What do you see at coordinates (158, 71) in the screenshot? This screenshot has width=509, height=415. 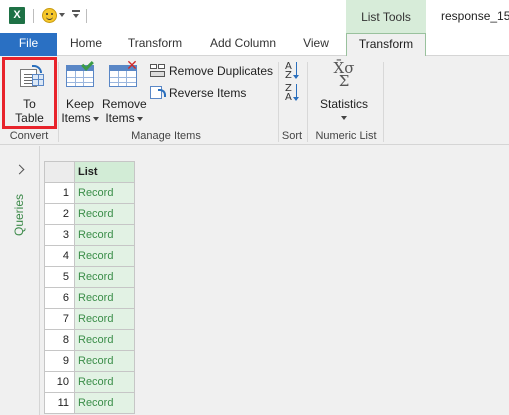 I see `remove-duplicates-icon` at bounding box center [158, 71].